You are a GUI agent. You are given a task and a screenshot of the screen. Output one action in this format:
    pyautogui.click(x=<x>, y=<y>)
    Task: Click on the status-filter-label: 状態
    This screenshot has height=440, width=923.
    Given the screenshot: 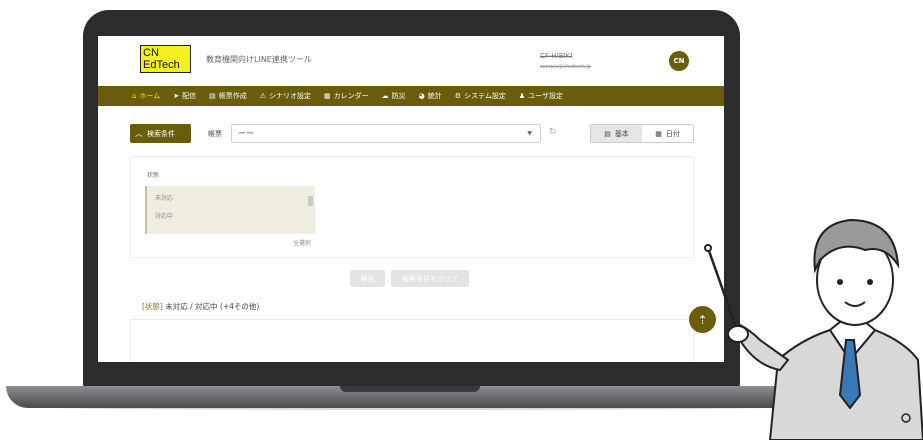 What is the action you would take?
    pyautogui.click(x=153, y=175)
    